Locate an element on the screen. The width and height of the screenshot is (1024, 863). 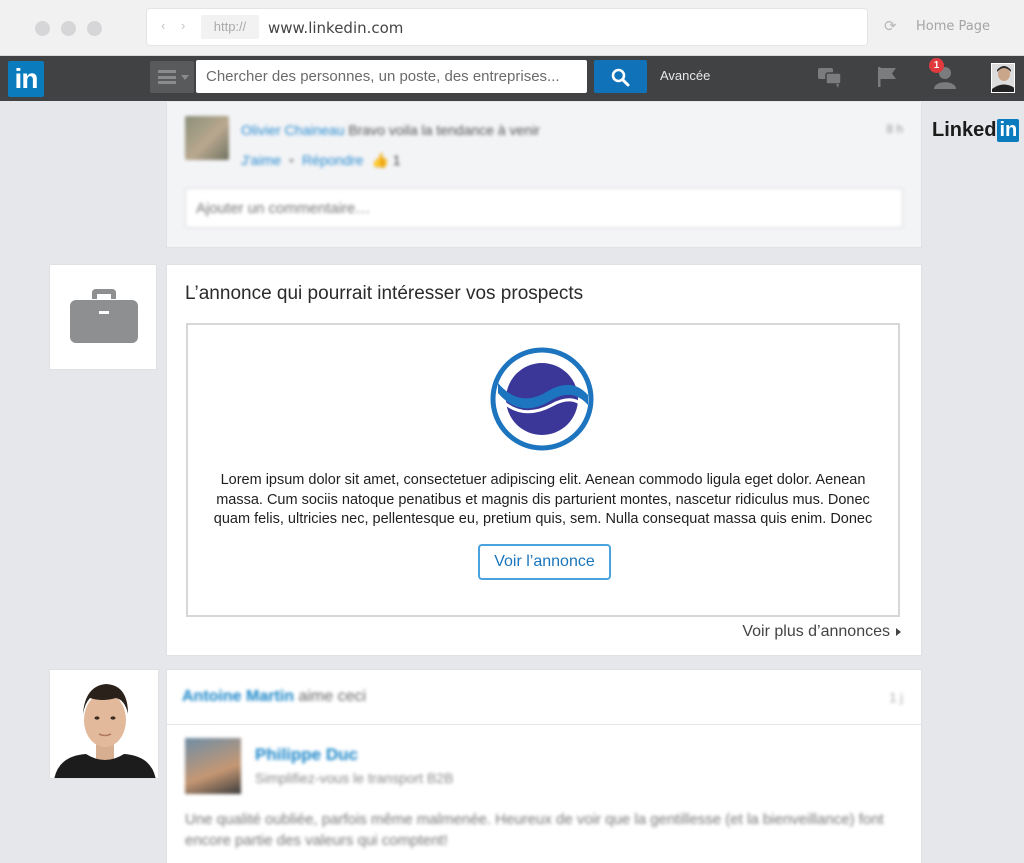
post-author-link: Philippe Duc is located at coordinates (306, 755).